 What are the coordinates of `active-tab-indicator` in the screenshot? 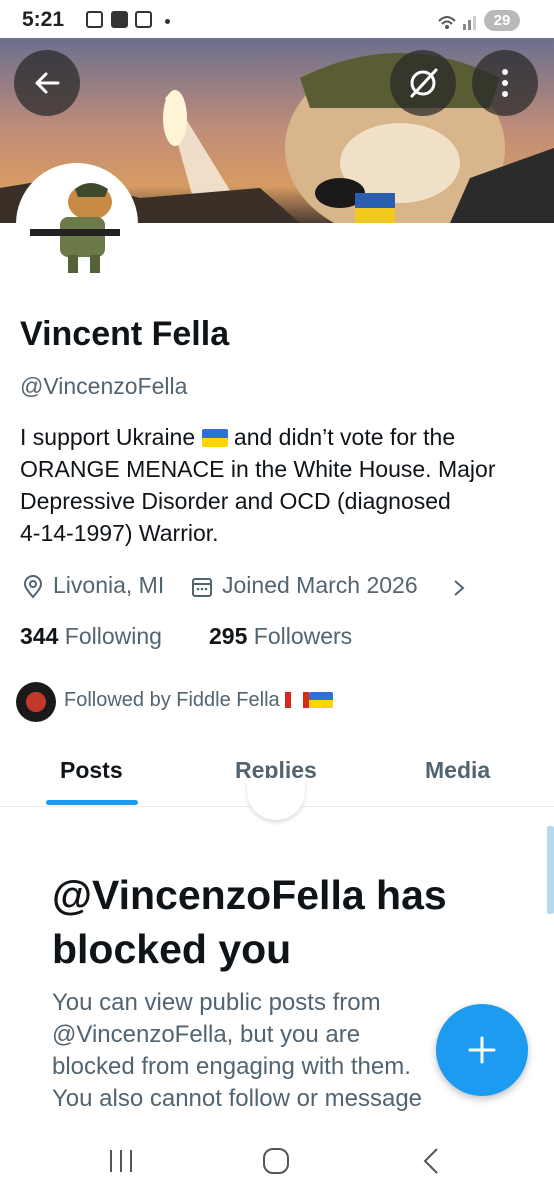 It's located at (92, 802).